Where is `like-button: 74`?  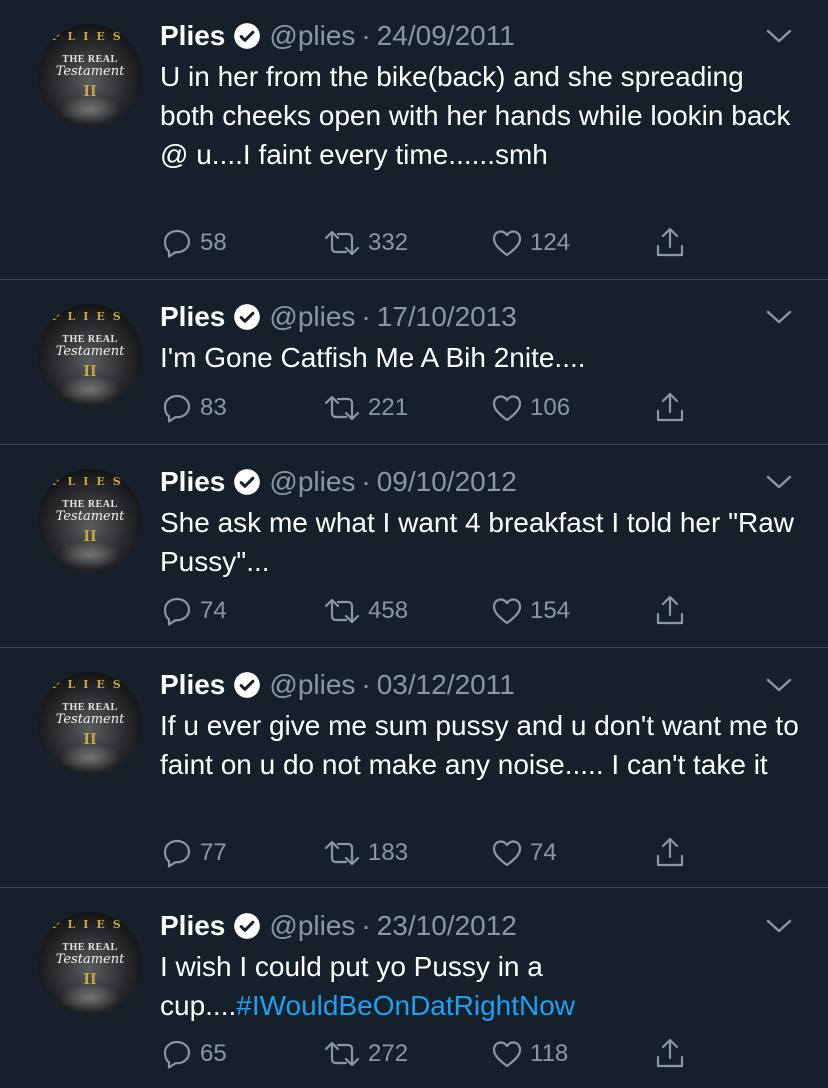 like-button: 74 is located at coordinates (523, 853).